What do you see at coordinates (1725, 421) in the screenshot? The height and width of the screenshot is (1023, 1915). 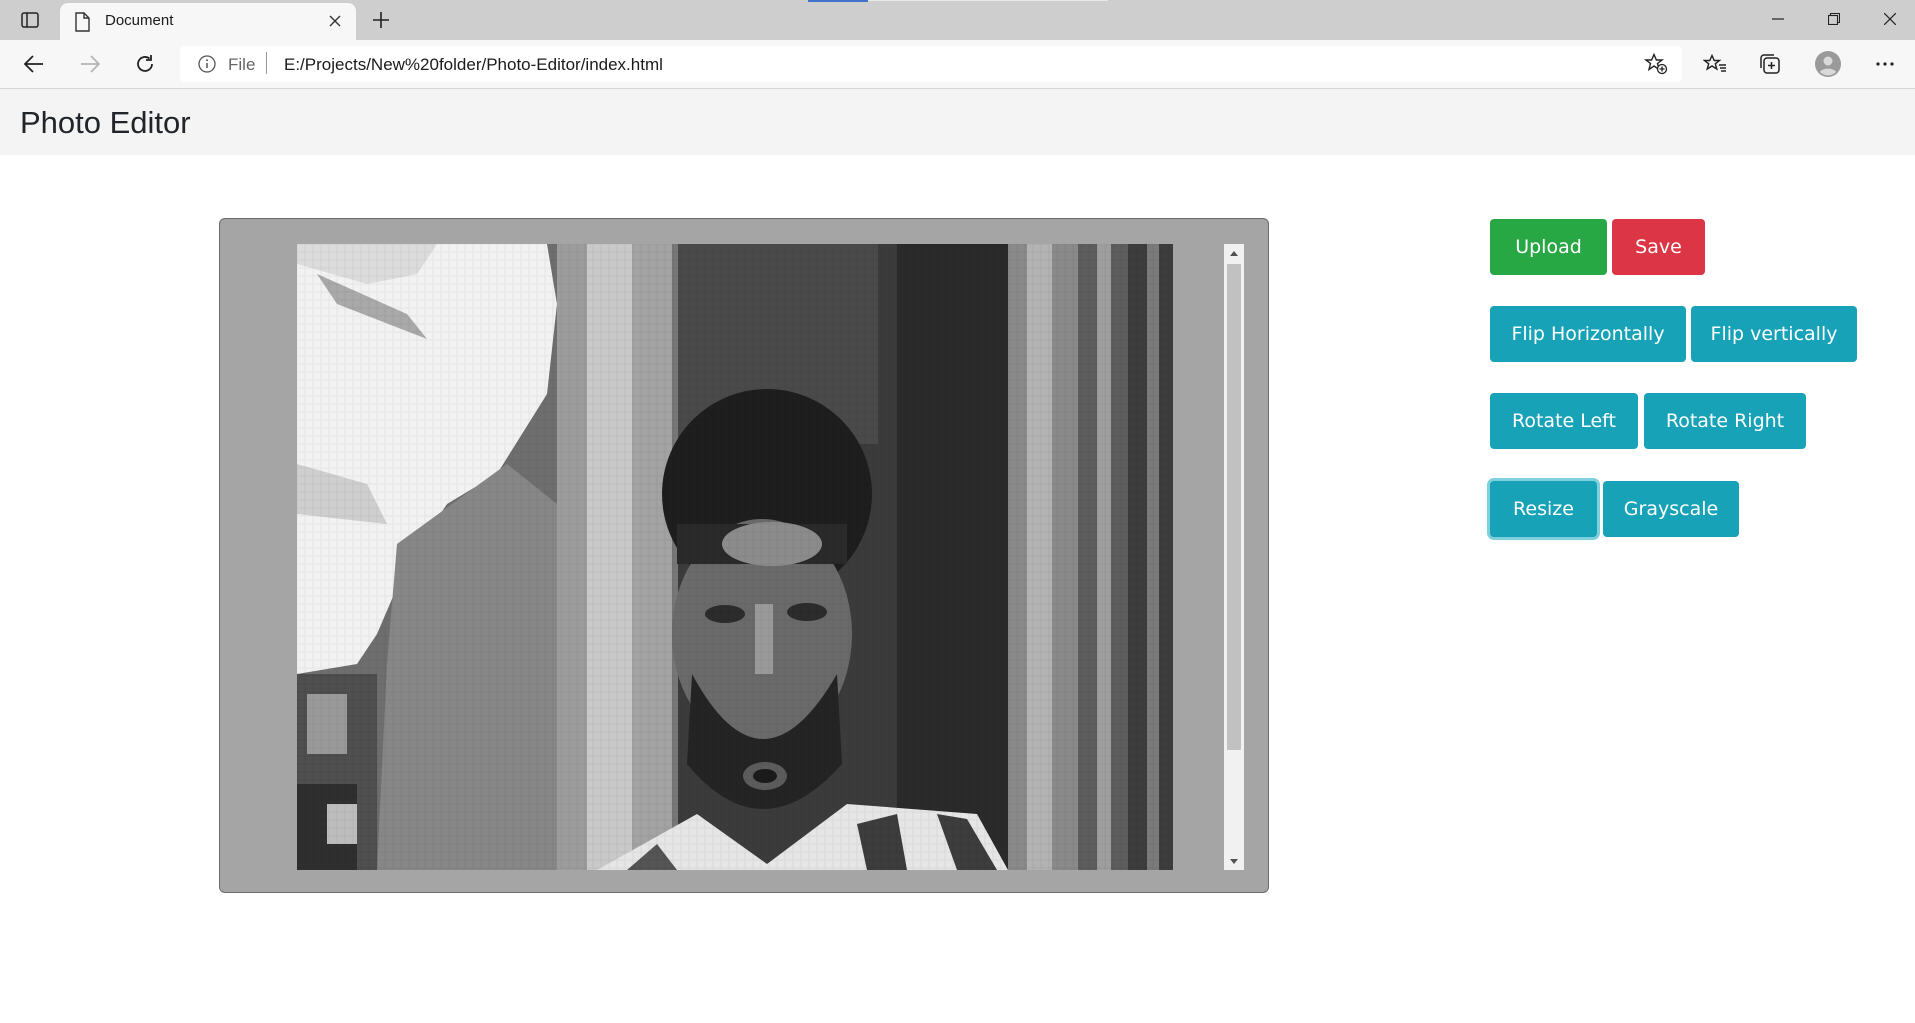 I see `rotate-right-button: Rotate Right` at bounding box center [1725, 421].